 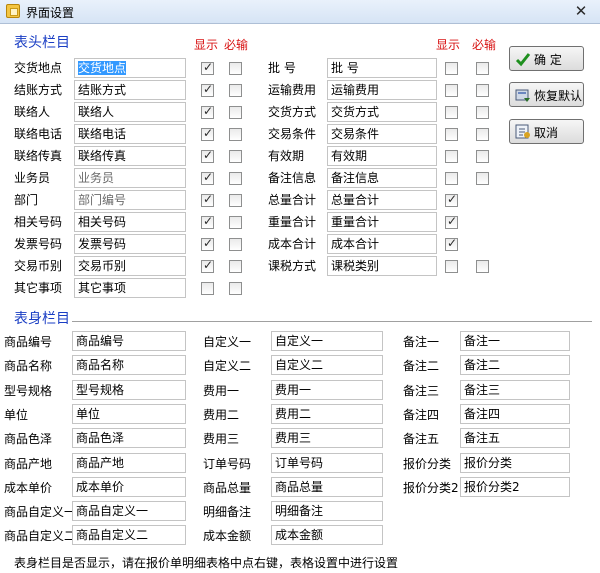 I want to click on body-field-input: 报价分类, so click(x=515, y=462).